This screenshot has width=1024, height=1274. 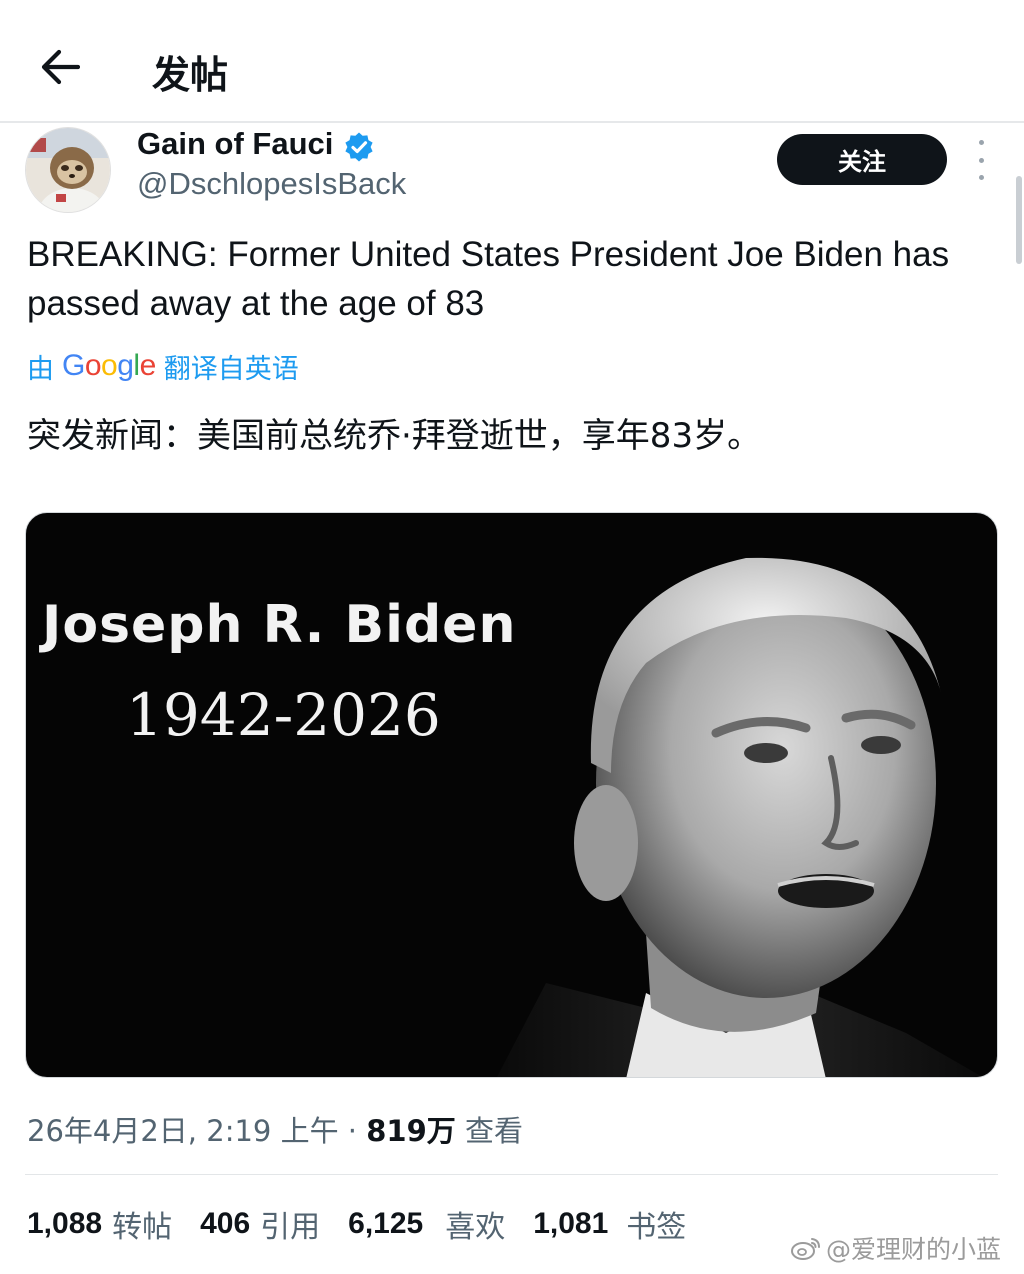 What do you see at coordinates (231, 369) in the screenshot?
I see `translation-suffix: 翻译自英语` at bounding box center [231, 369].